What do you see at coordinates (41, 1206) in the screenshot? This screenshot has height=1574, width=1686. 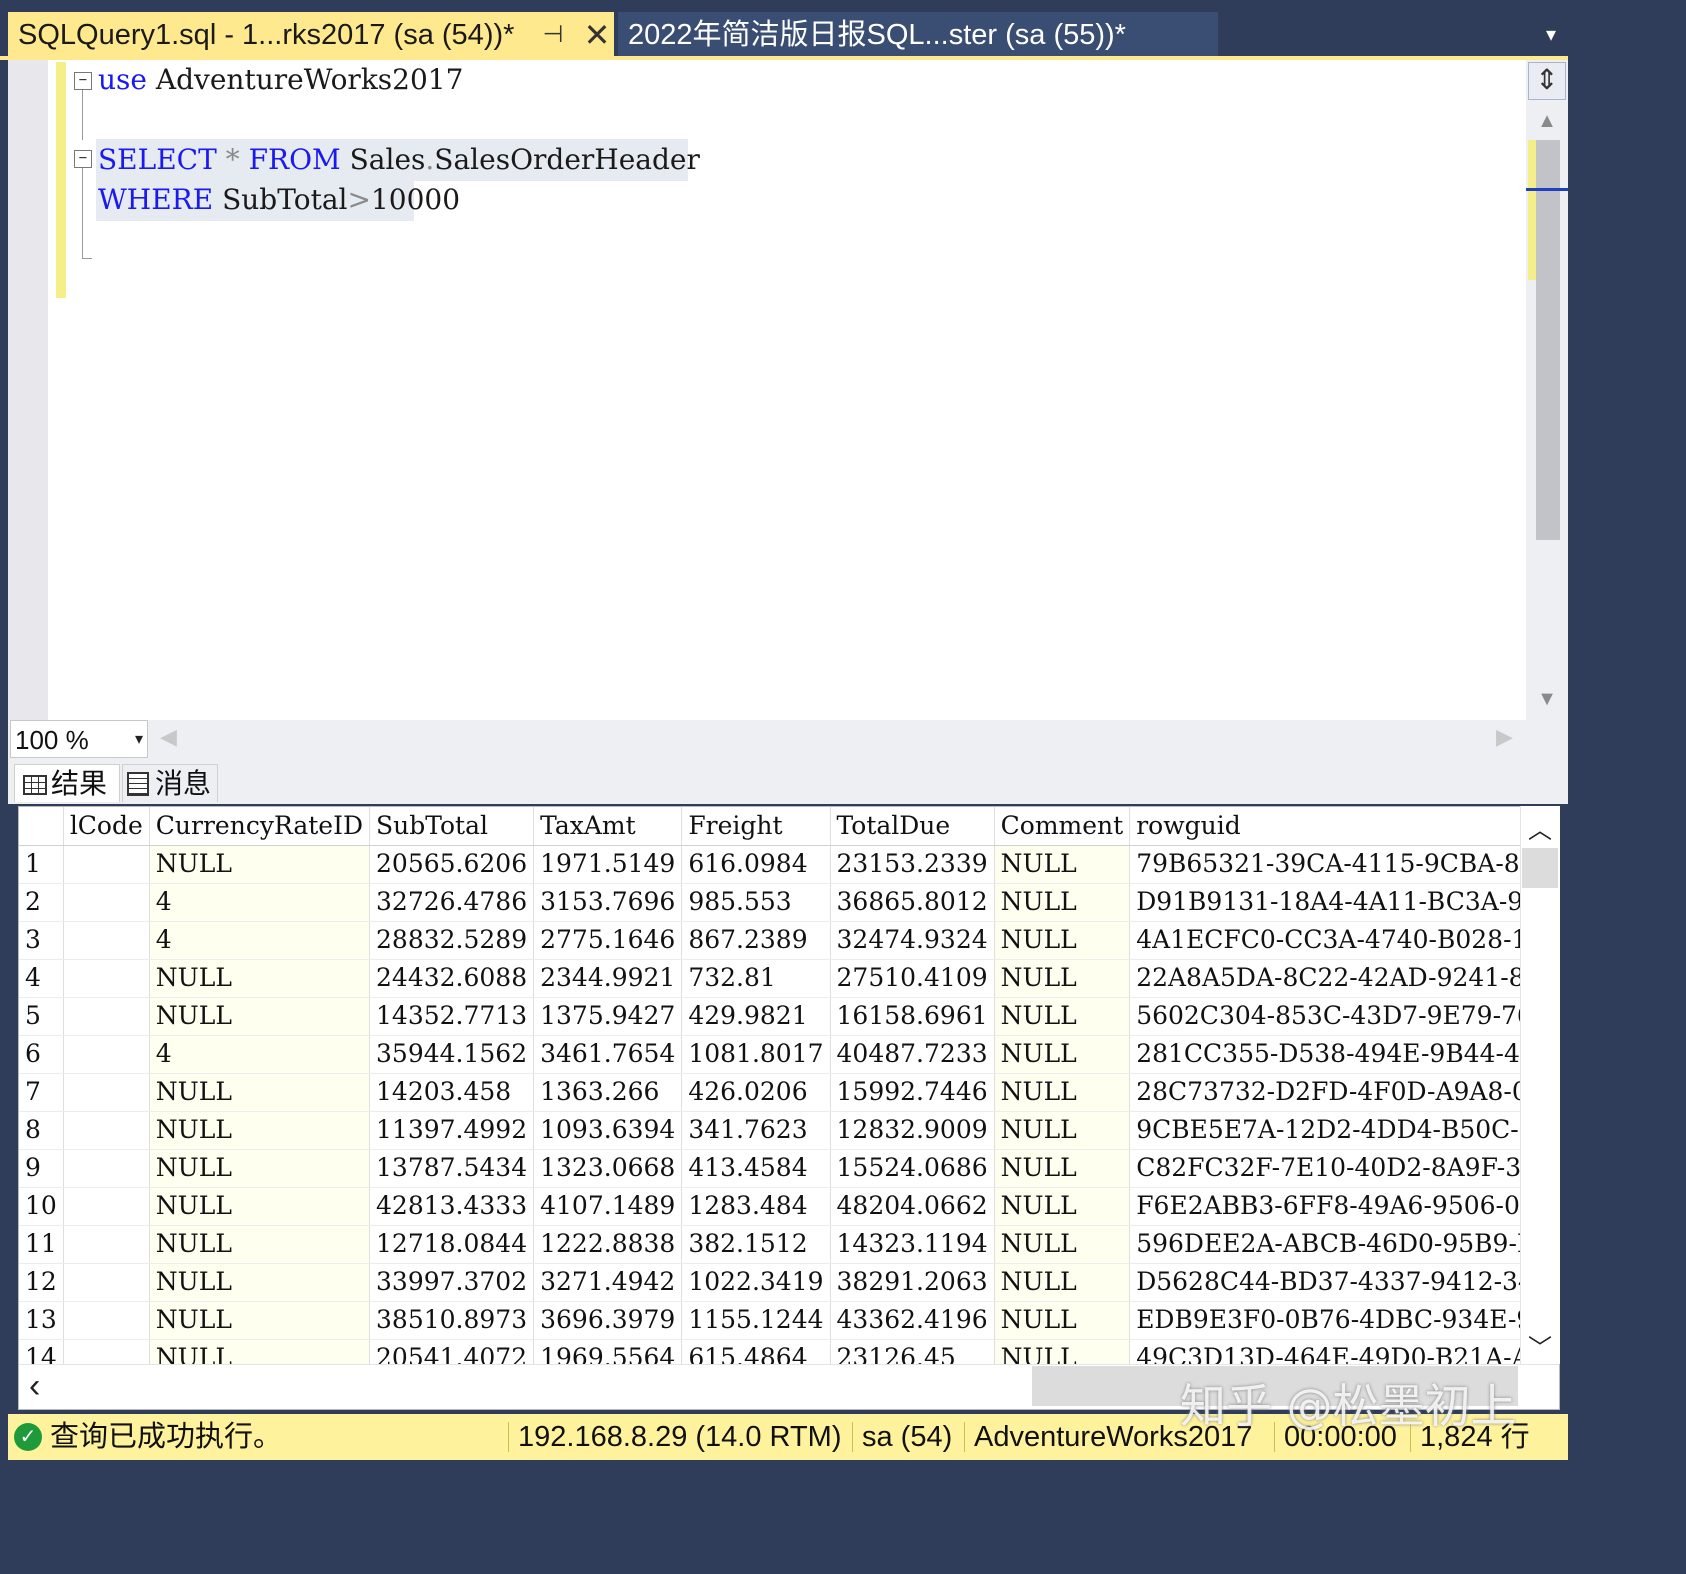 I see `cell-row-number: 10` at bounding box center [41, 1206].